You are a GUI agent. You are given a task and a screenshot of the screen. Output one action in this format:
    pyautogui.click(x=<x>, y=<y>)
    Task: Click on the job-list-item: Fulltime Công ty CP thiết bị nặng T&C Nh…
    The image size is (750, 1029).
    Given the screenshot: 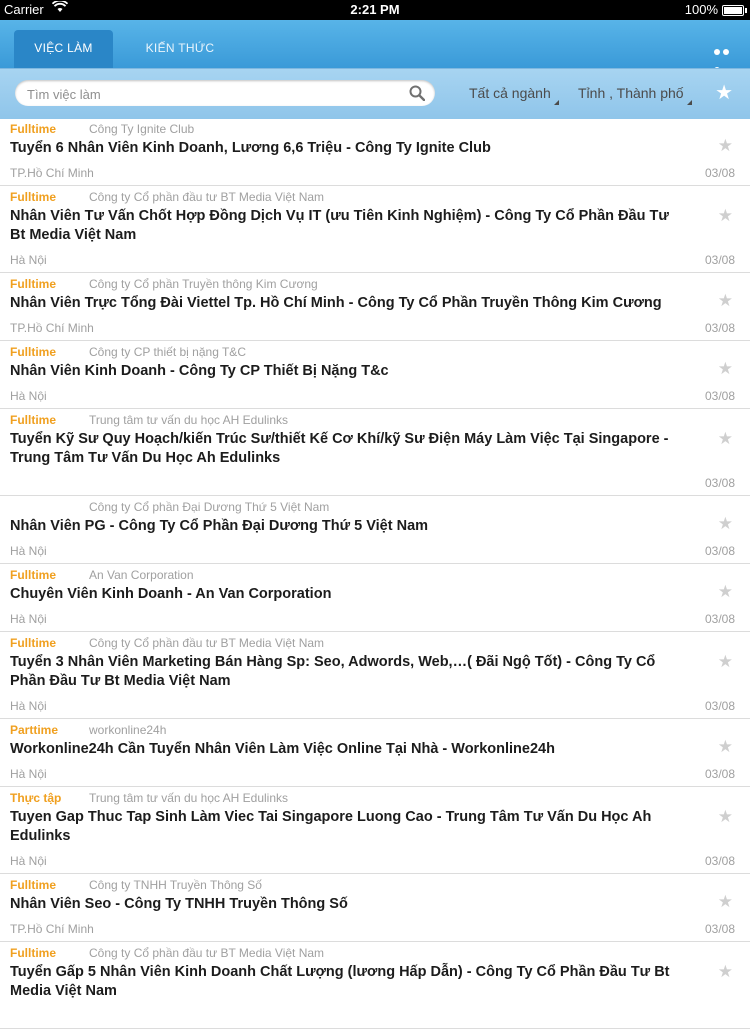 What is the action you would take?
    pyautogui.click(x=375, y=375)
    